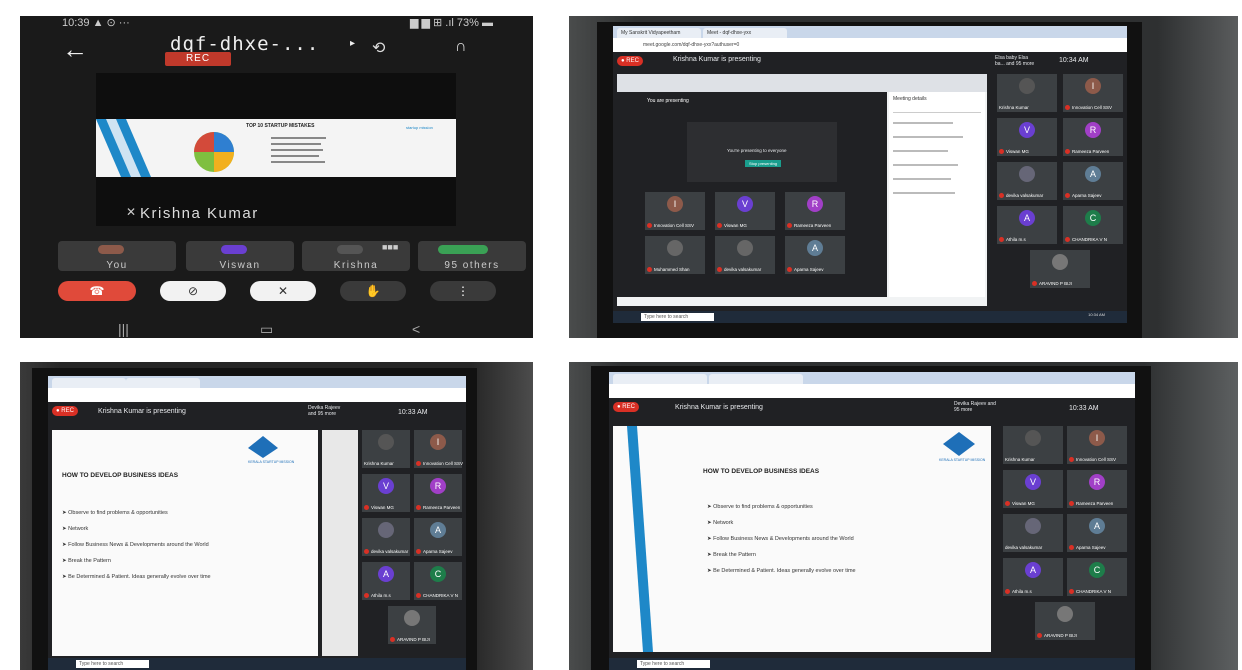  I want to click on mic-off-icon: ✕, so click(283, 291).